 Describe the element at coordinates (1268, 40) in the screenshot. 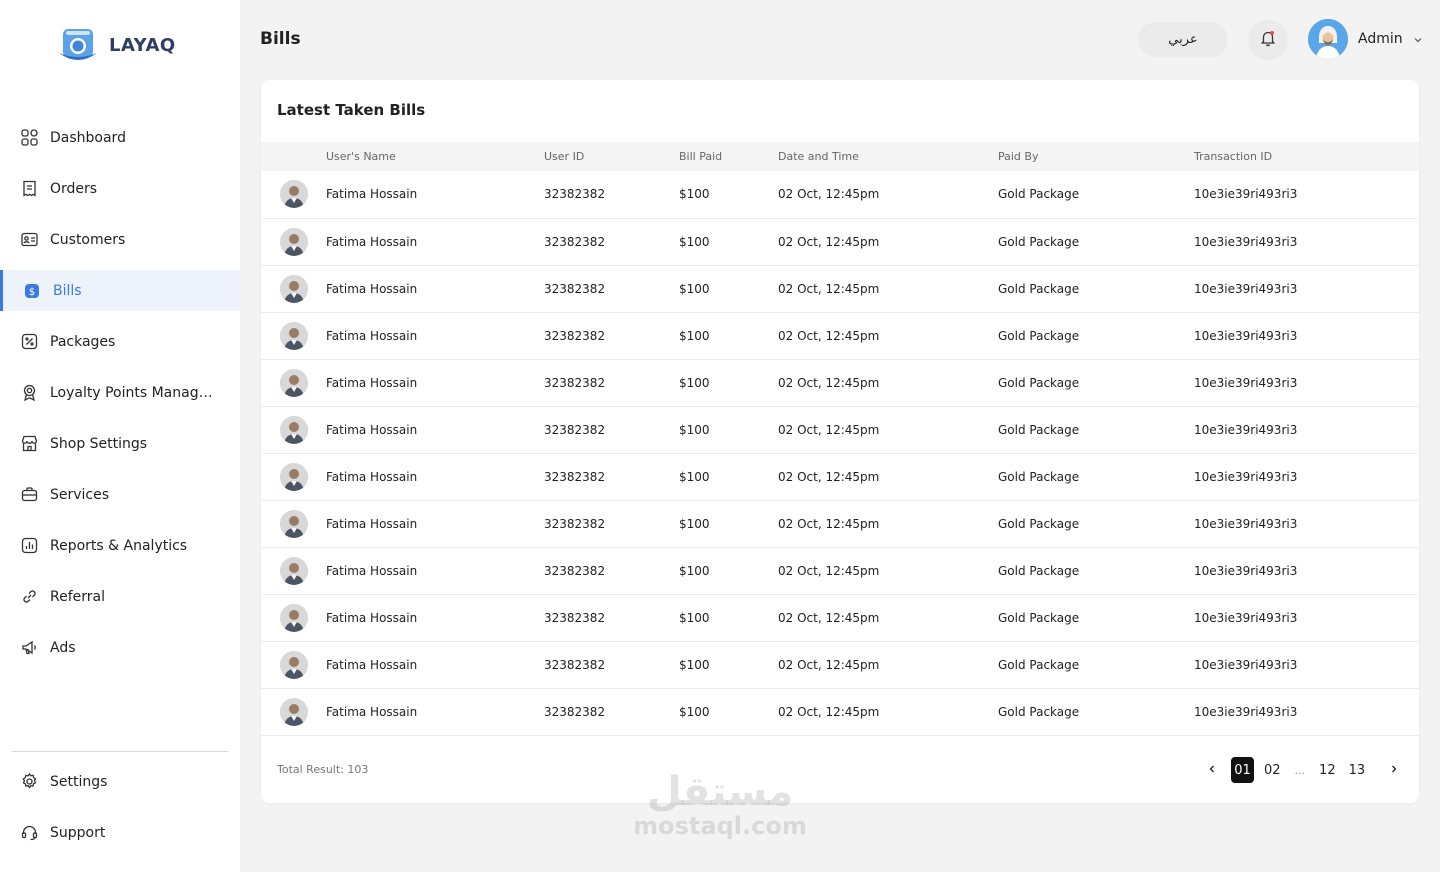

I see `notifications-button` at that location.